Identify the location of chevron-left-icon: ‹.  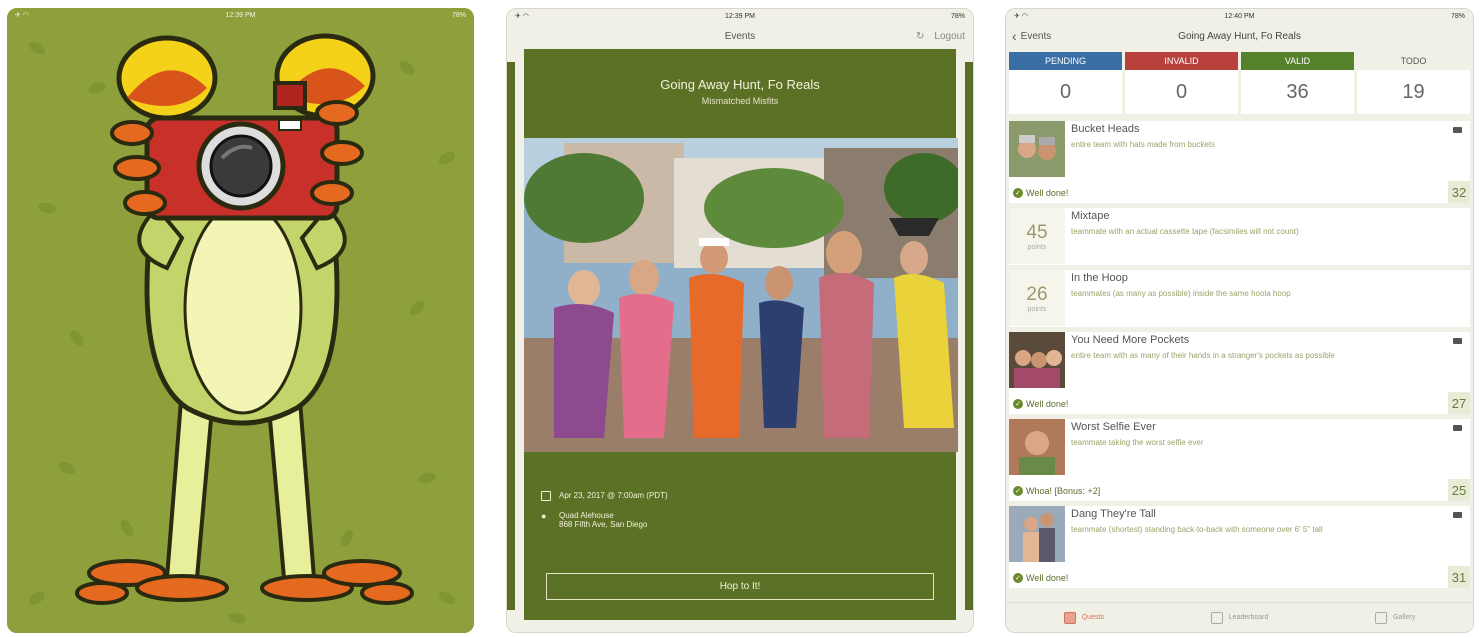
(1014, 36).